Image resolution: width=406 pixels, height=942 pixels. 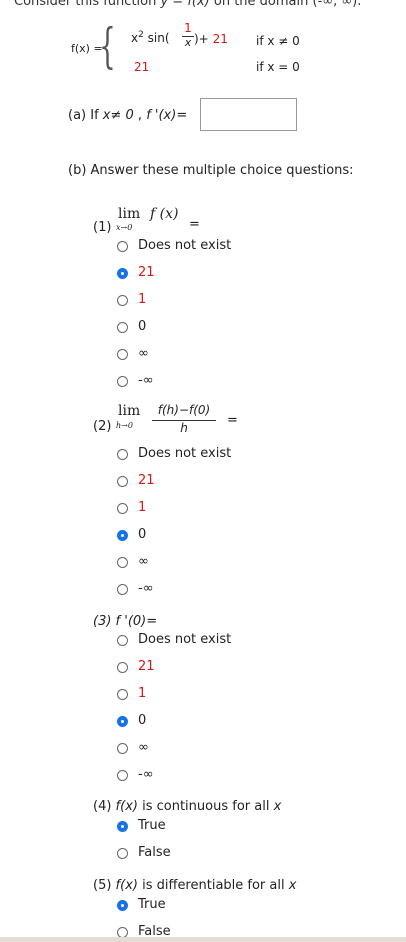 I want to click on q1-lim-sub: x→0, so click(x=124, y=227).